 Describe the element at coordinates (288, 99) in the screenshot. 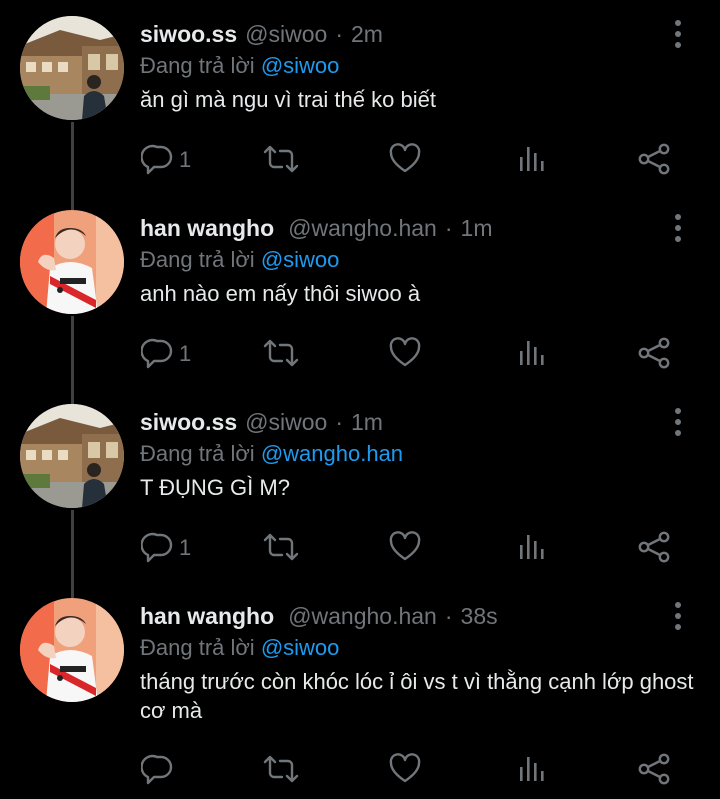

I see `tweet-text: ăn gì mà ngu vì trai thế ko biết` at that location.